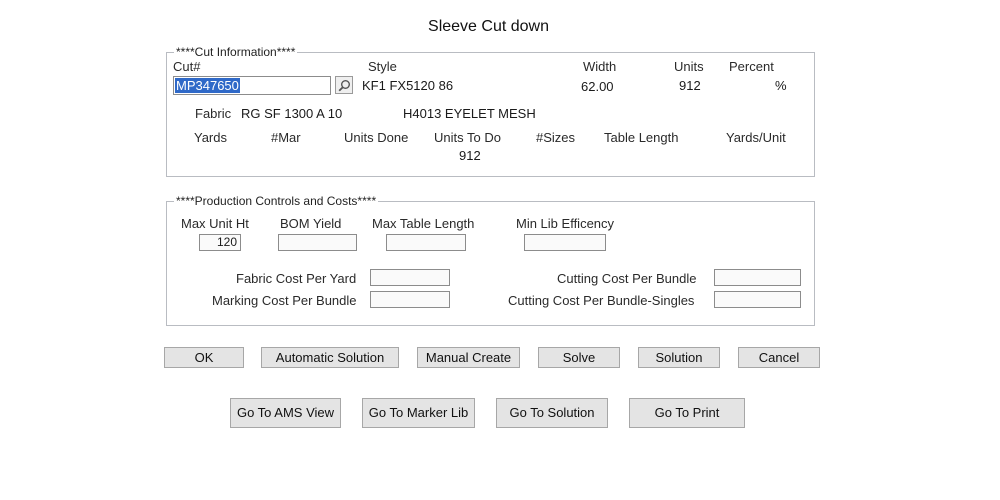  Describe the element at coordinates (781, 85) in the screenshot. I see `percent-value: %` at that location.